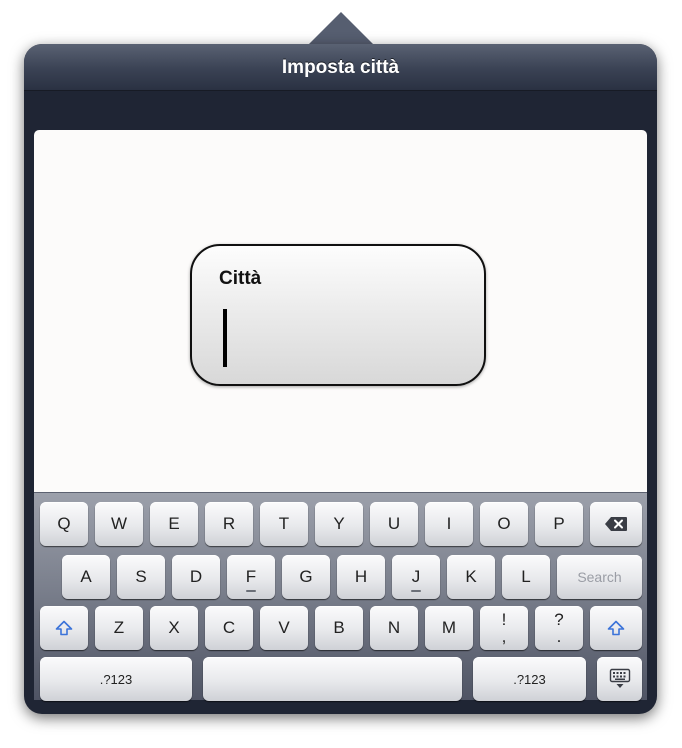 The image size is (682, 748). What do you see at coordinates (174, 524) in the screenshot?
I see `key-e: E` at bounding box center [174, 524].